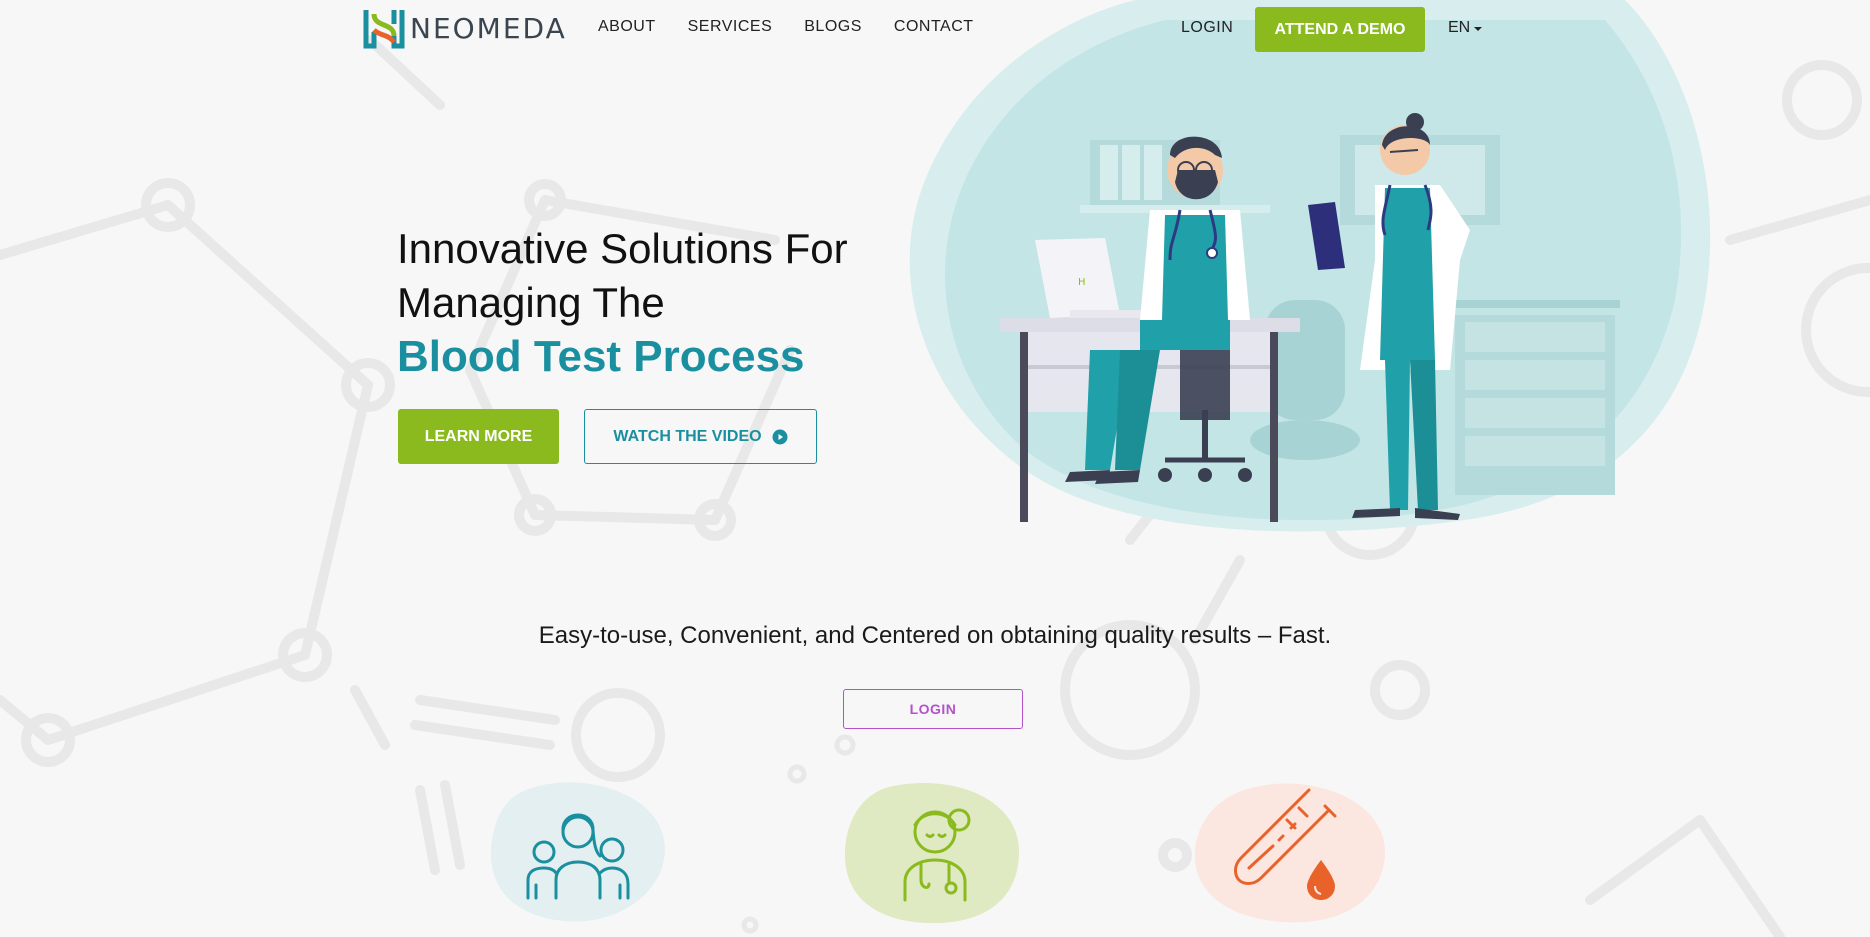 Image resolution: width=1870 pixels, height=937 pixels. Describe the element at coordinates (1478, 29) in the screenshot. I see `chevron-down-icon` at that location.